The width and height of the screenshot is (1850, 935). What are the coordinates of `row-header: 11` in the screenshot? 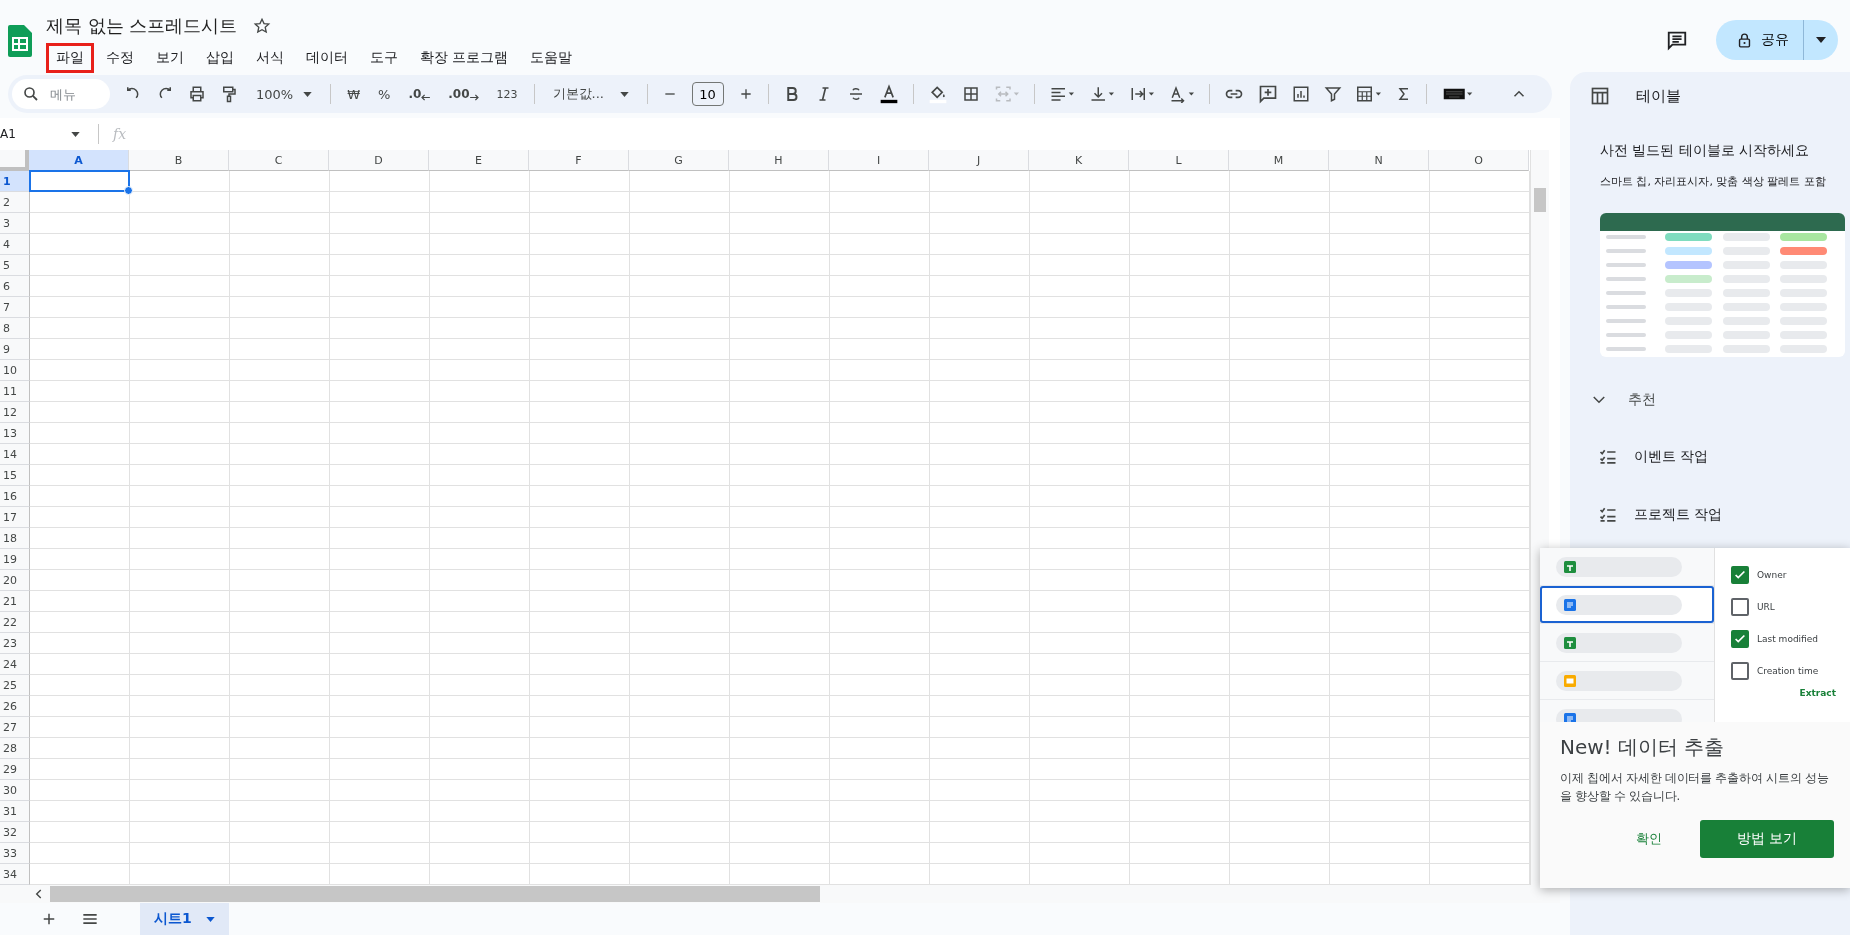 It's located at (15, 391).